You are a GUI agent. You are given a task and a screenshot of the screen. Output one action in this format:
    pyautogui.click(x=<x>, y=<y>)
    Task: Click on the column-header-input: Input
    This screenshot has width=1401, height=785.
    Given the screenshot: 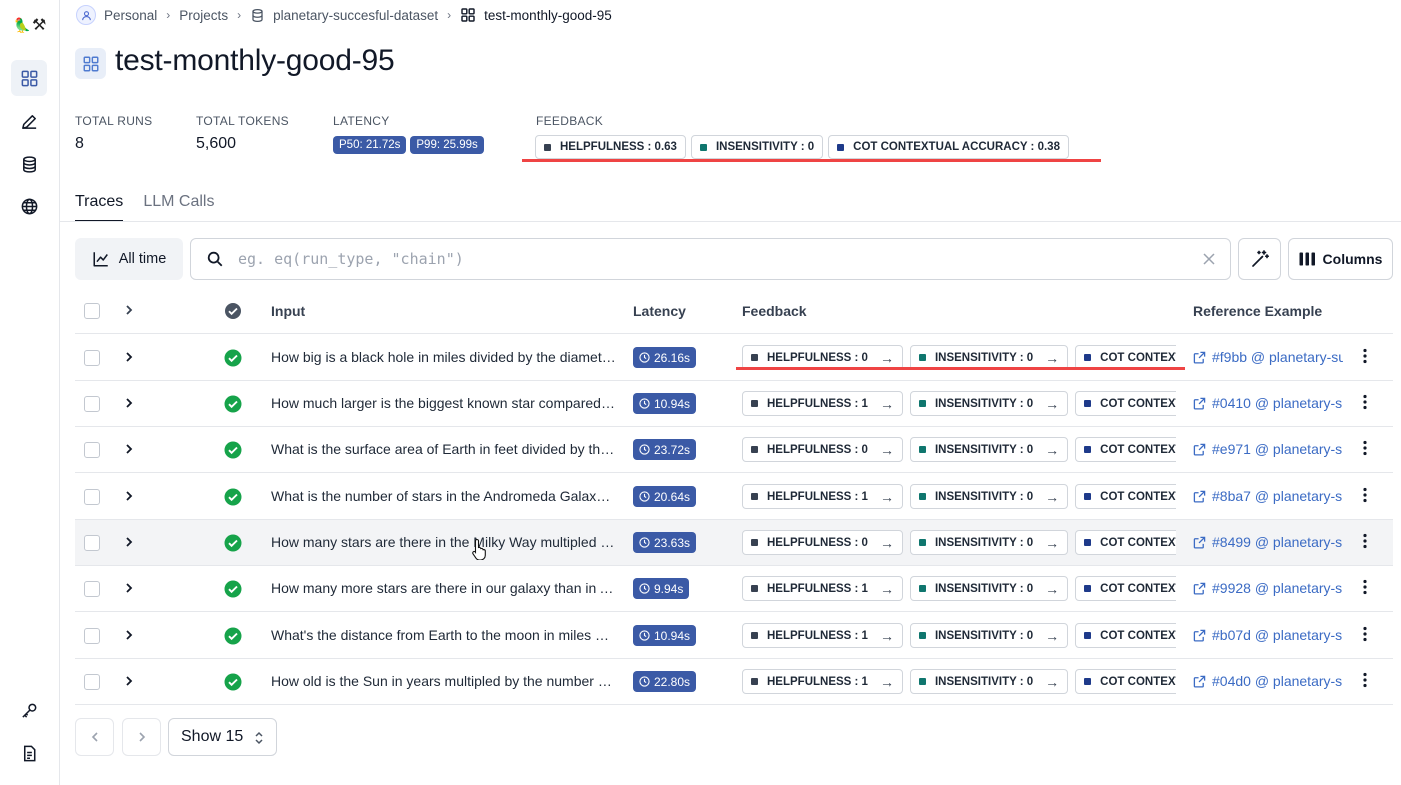 What is the action you would take?
    pyautogui.click(x=288, y=311)
    